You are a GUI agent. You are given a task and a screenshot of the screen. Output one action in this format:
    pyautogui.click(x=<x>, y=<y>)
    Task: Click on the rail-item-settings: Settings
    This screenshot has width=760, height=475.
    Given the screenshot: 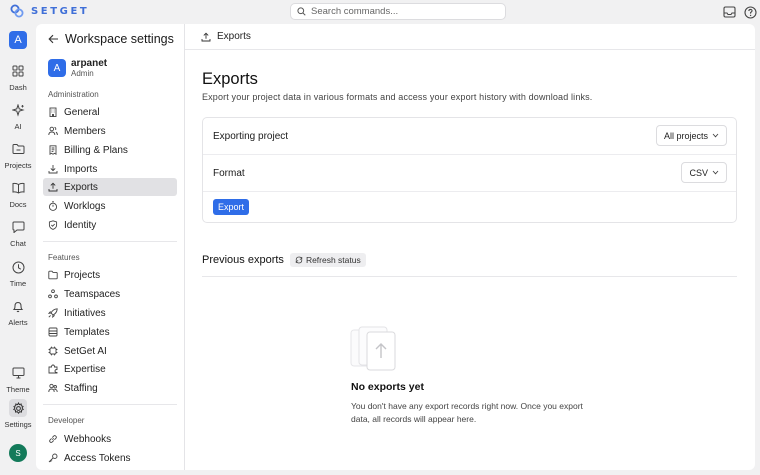 What is the action you would take?
    pyautogui.click(x=18, y=414)
    